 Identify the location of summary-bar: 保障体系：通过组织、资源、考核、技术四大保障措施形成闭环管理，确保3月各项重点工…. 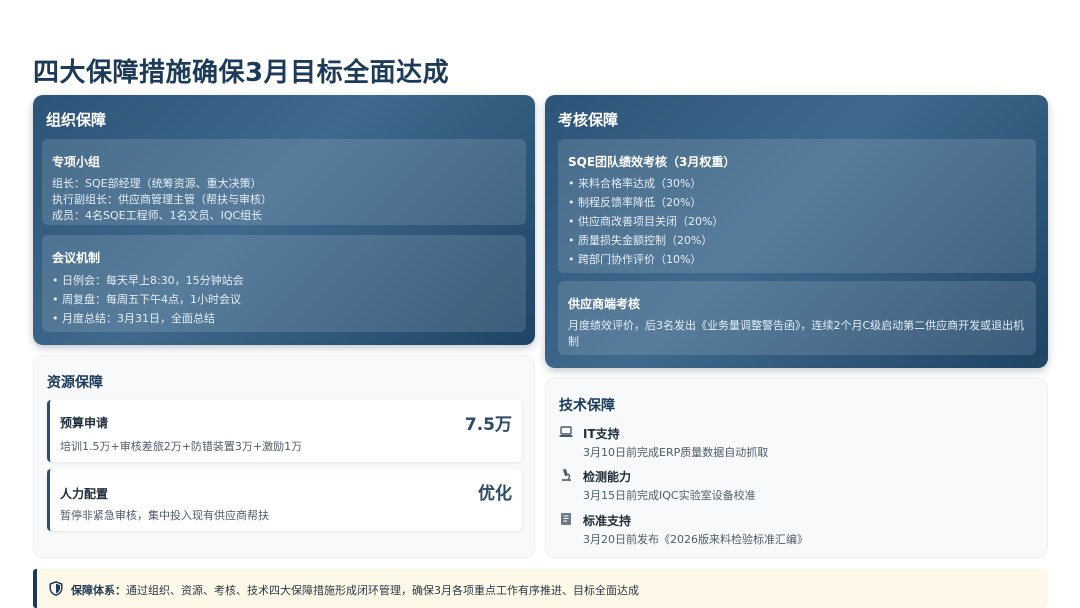
(540, 588).